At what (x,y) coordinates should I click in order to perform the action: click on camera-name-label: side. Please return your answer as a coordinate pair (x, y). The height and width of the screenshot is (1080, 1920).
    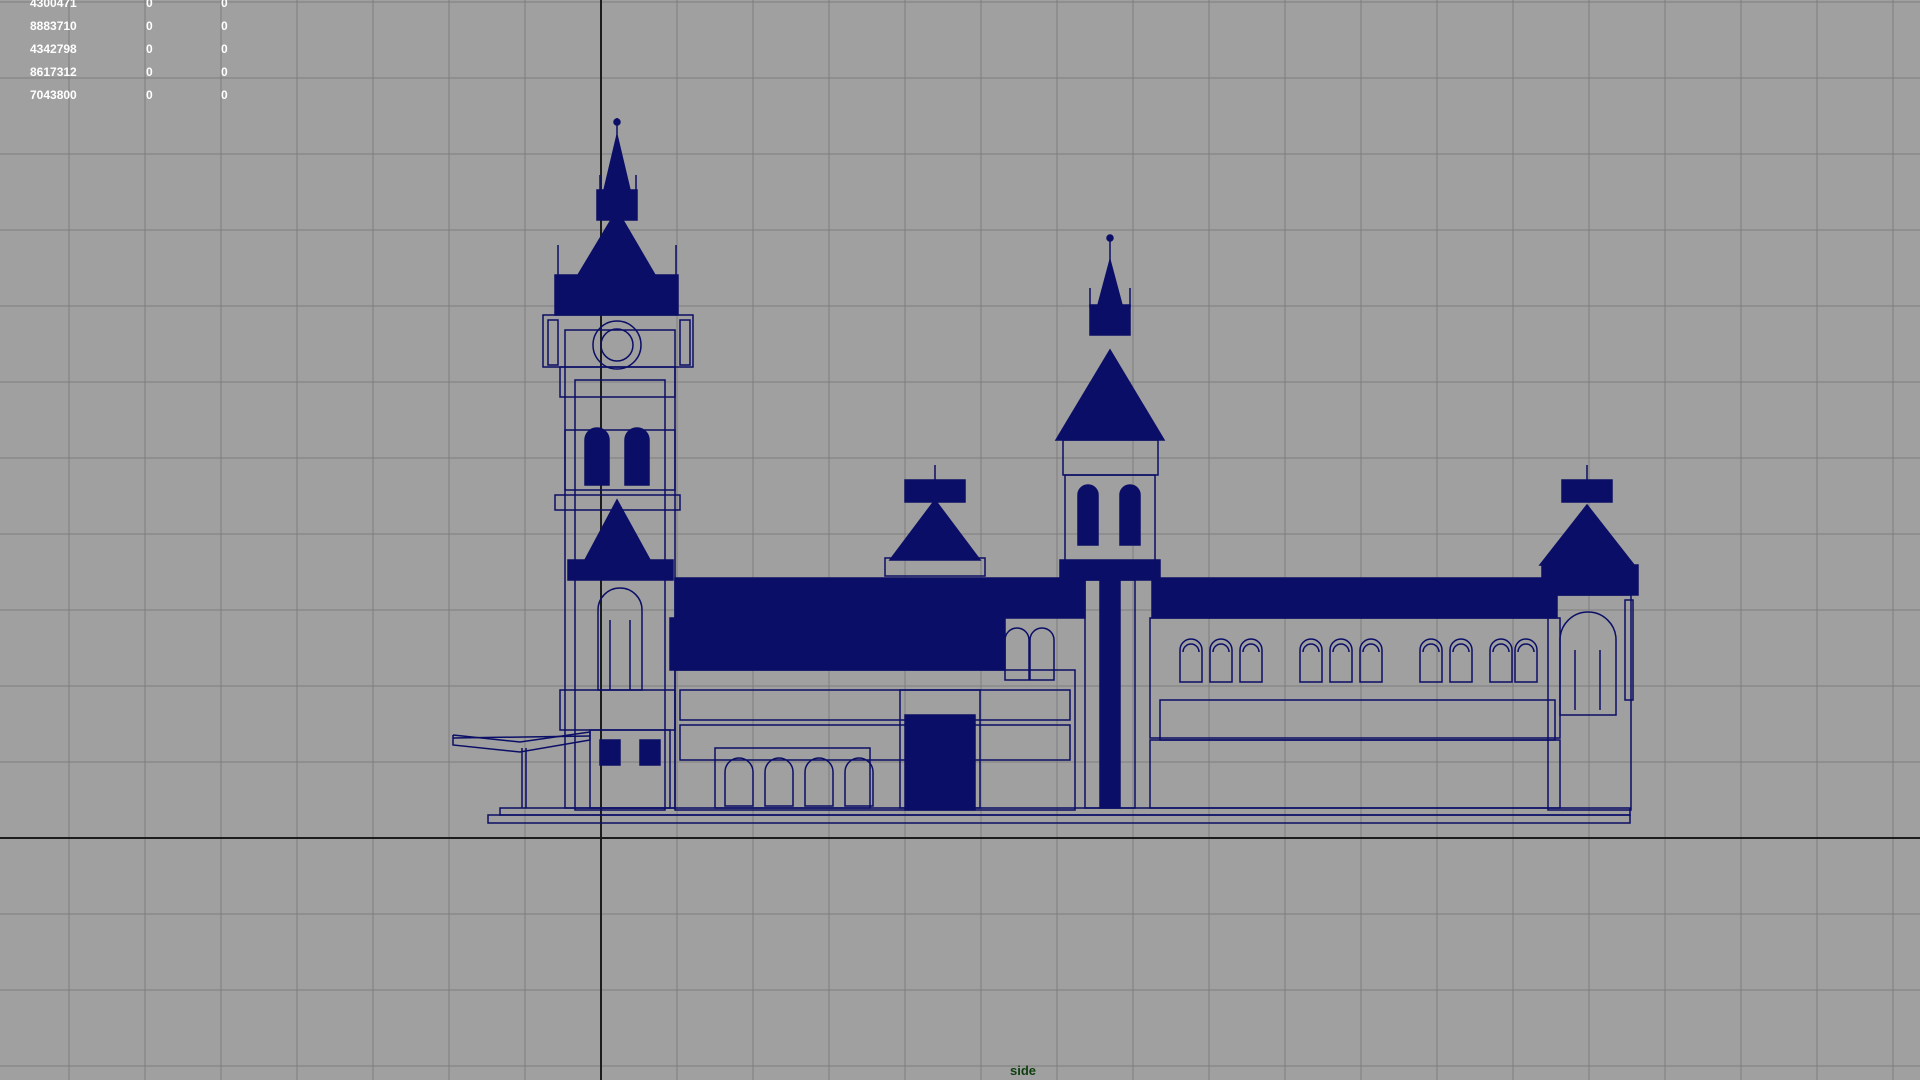
    Looking at the image, I should click on (1023, 1070).